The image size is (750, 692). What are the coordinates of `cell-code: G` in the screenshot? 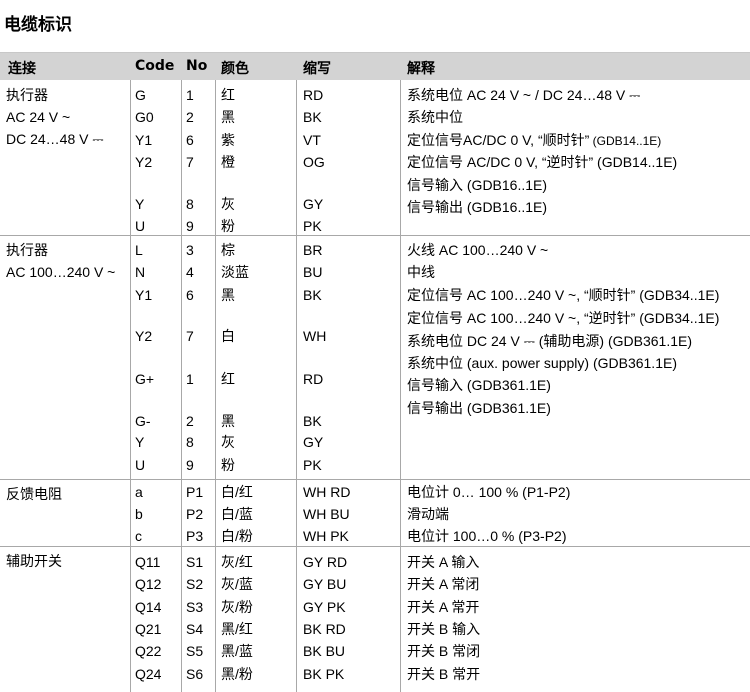 It's located at (140, 95).